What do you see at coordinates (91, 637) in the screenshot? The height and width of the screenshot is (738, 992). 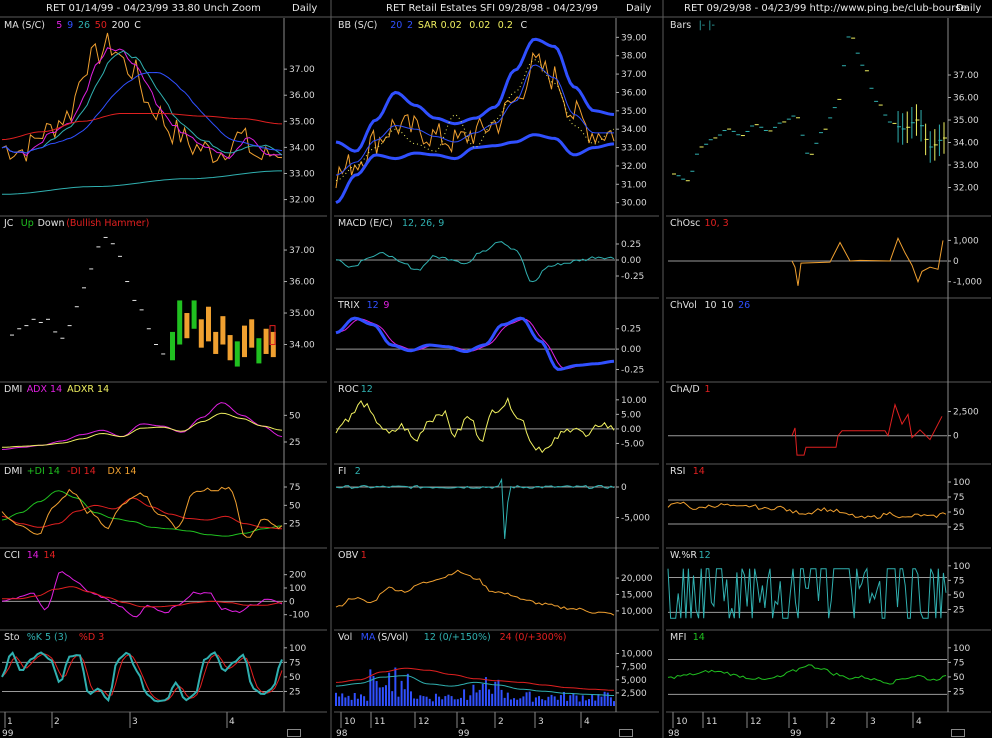 I see `sto-title-2: %D 3` at bounding box center [91, 637].